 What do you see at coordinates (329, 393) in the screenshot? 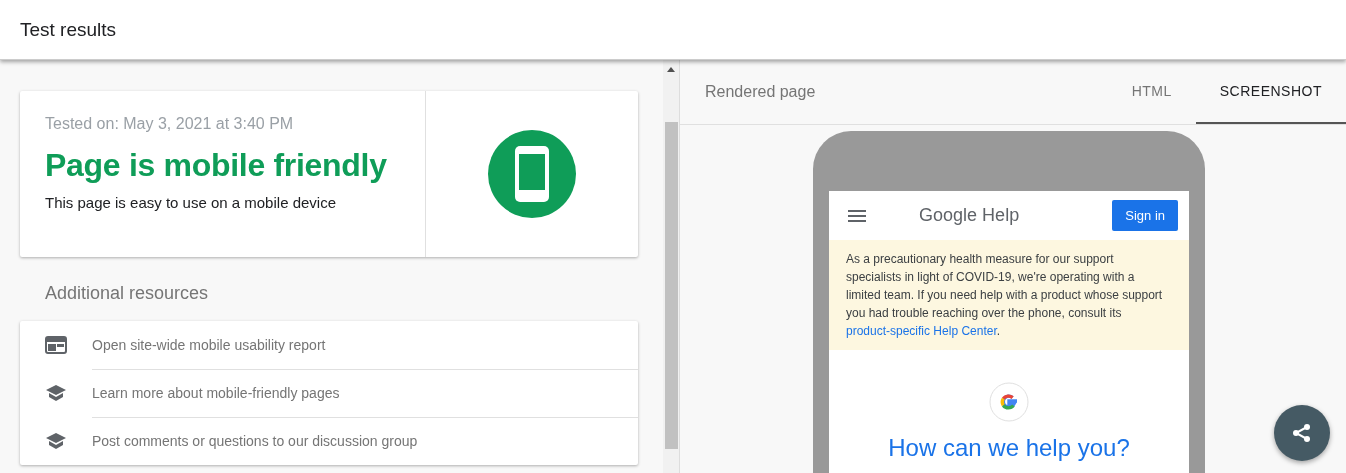
I see `resource-link: Learn more about mobile-friendly pages` at bounding box center [329, 393].